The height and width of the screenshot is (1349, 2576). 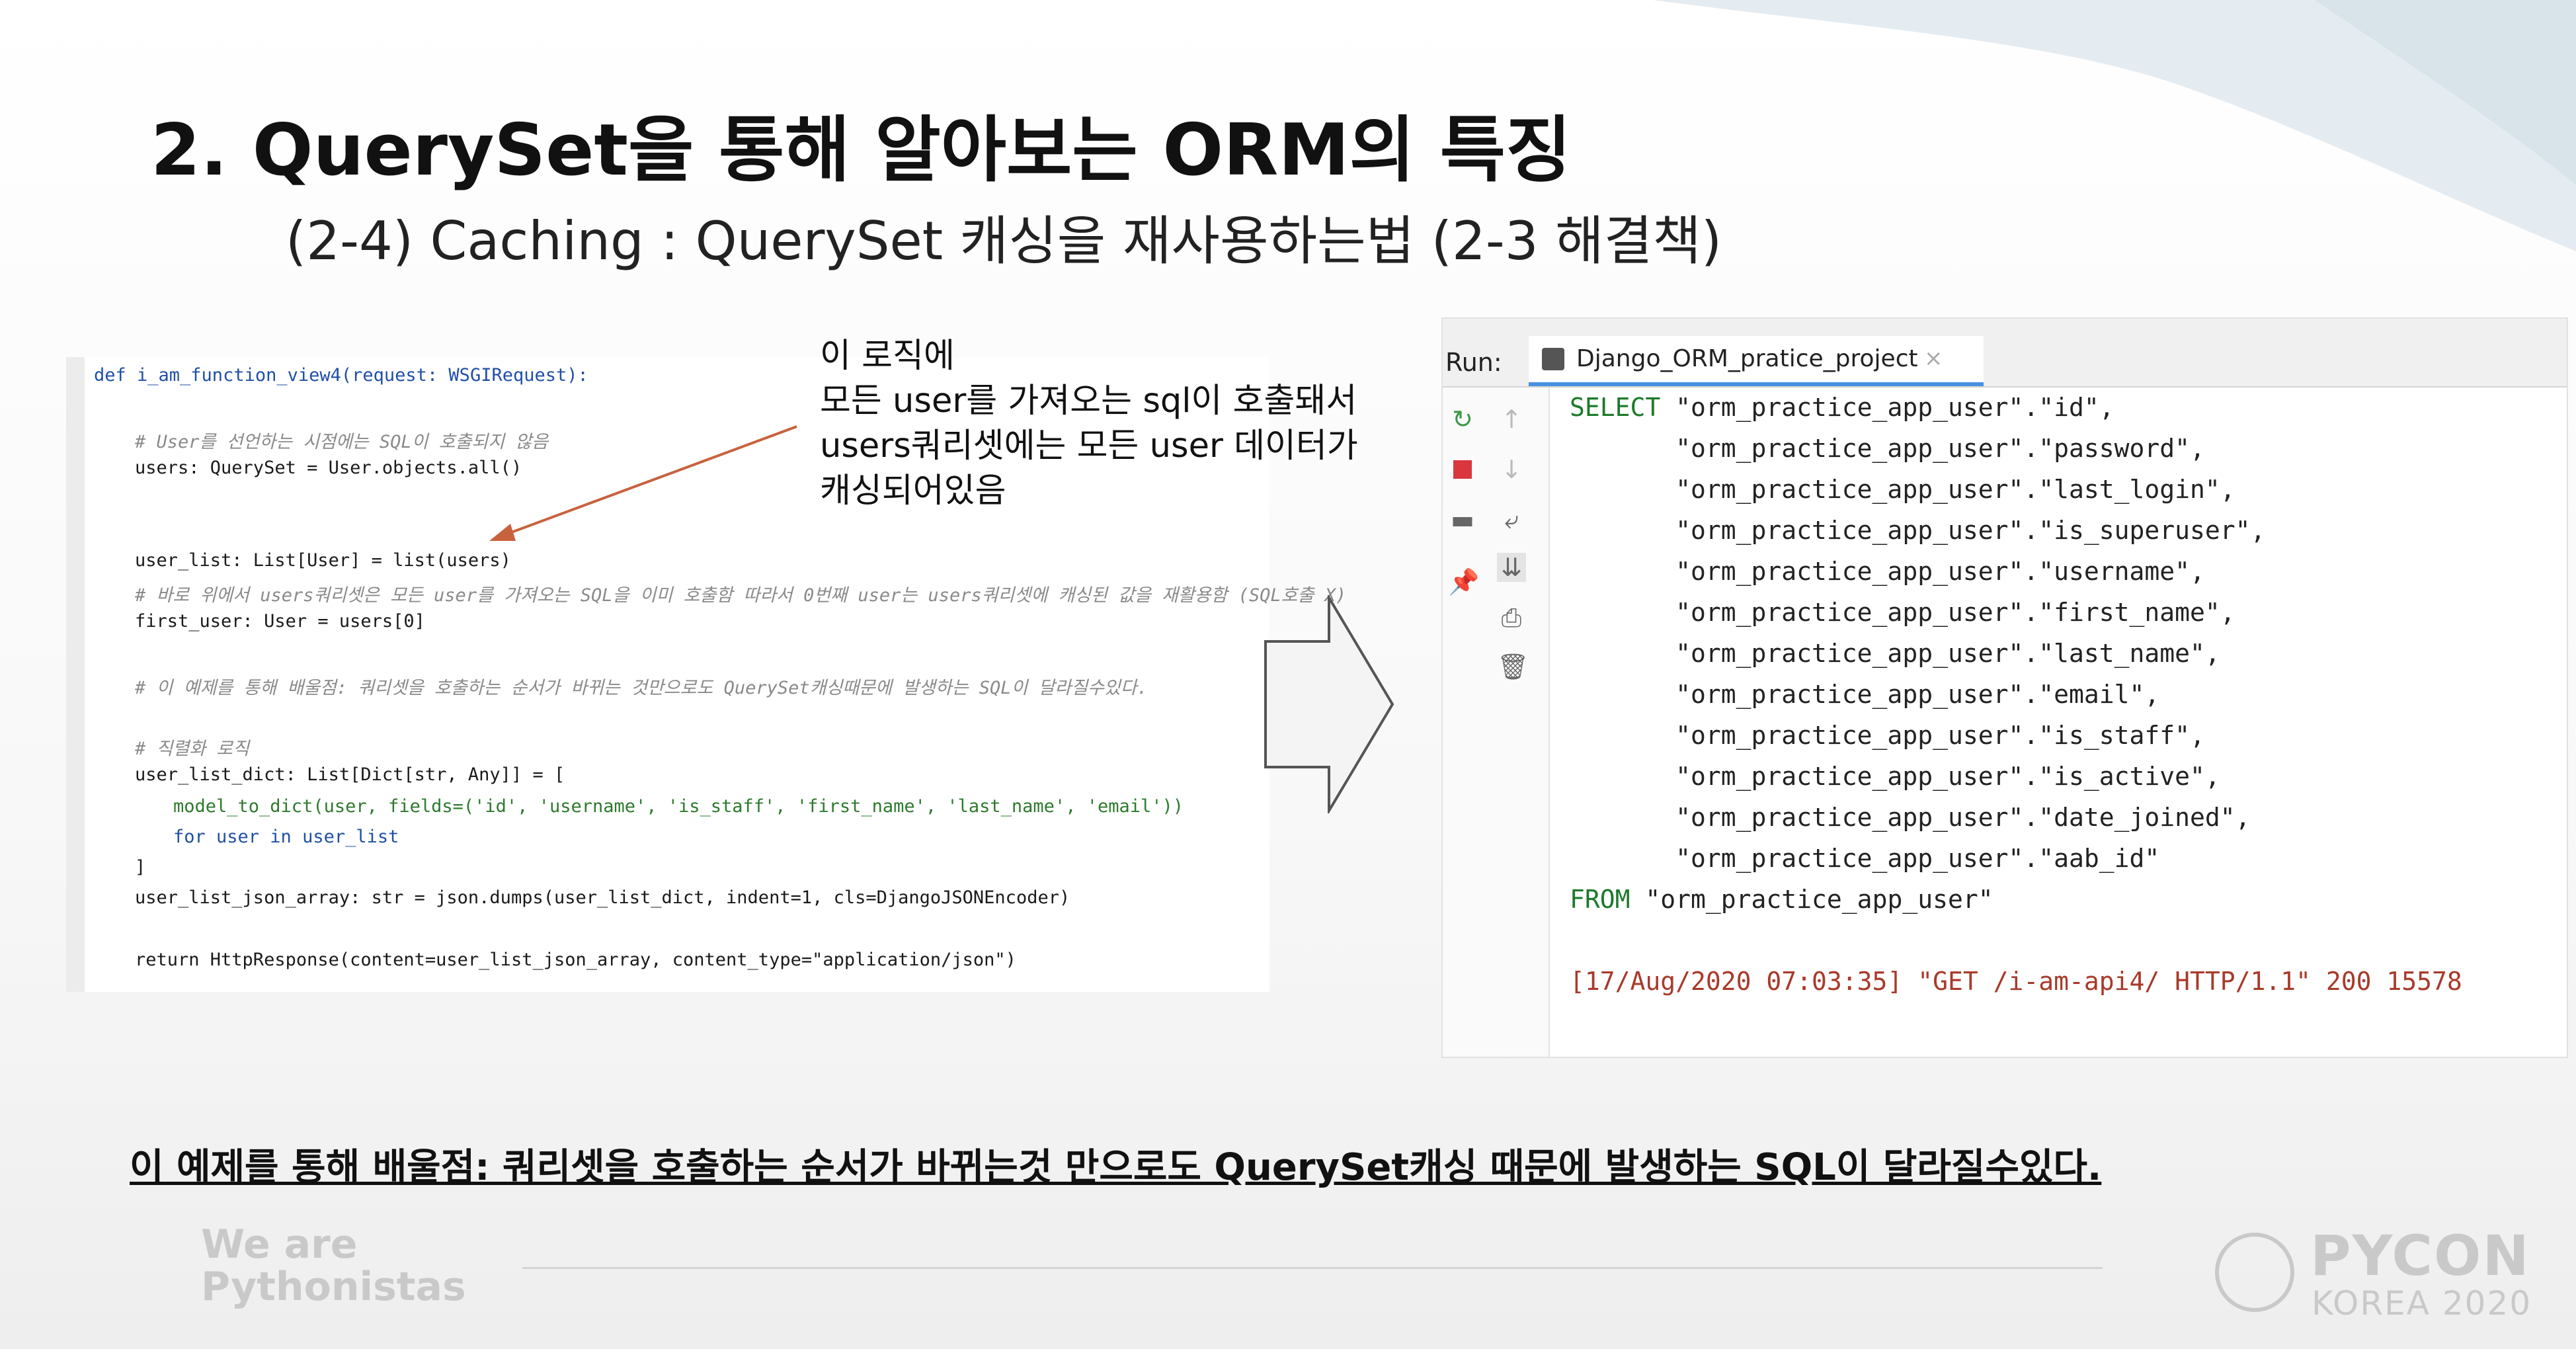 I want to click on run-tab-django-project: Django_ORM_pratice_project ×, so click(x=1756, y=361).